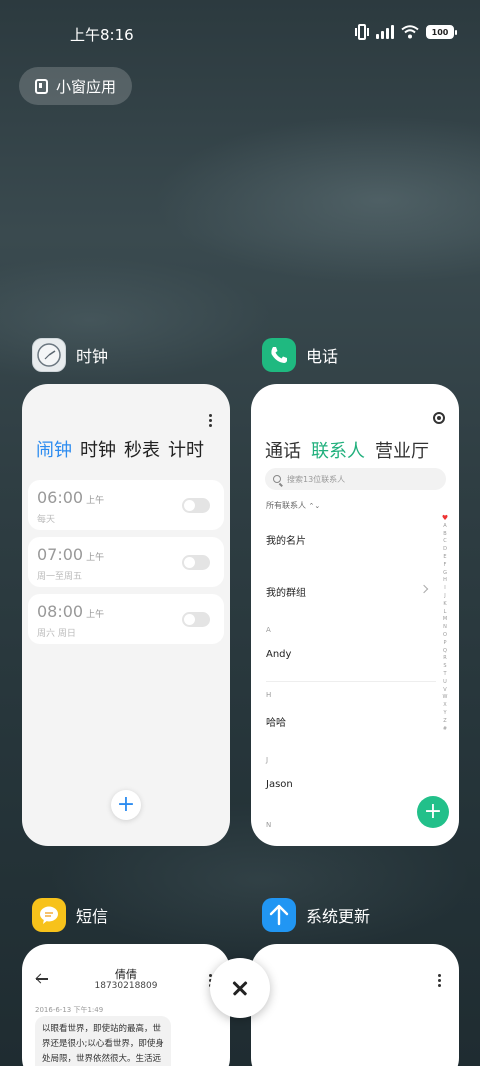  I want to click on alarm-repeat: 每天, so click(46, 520).